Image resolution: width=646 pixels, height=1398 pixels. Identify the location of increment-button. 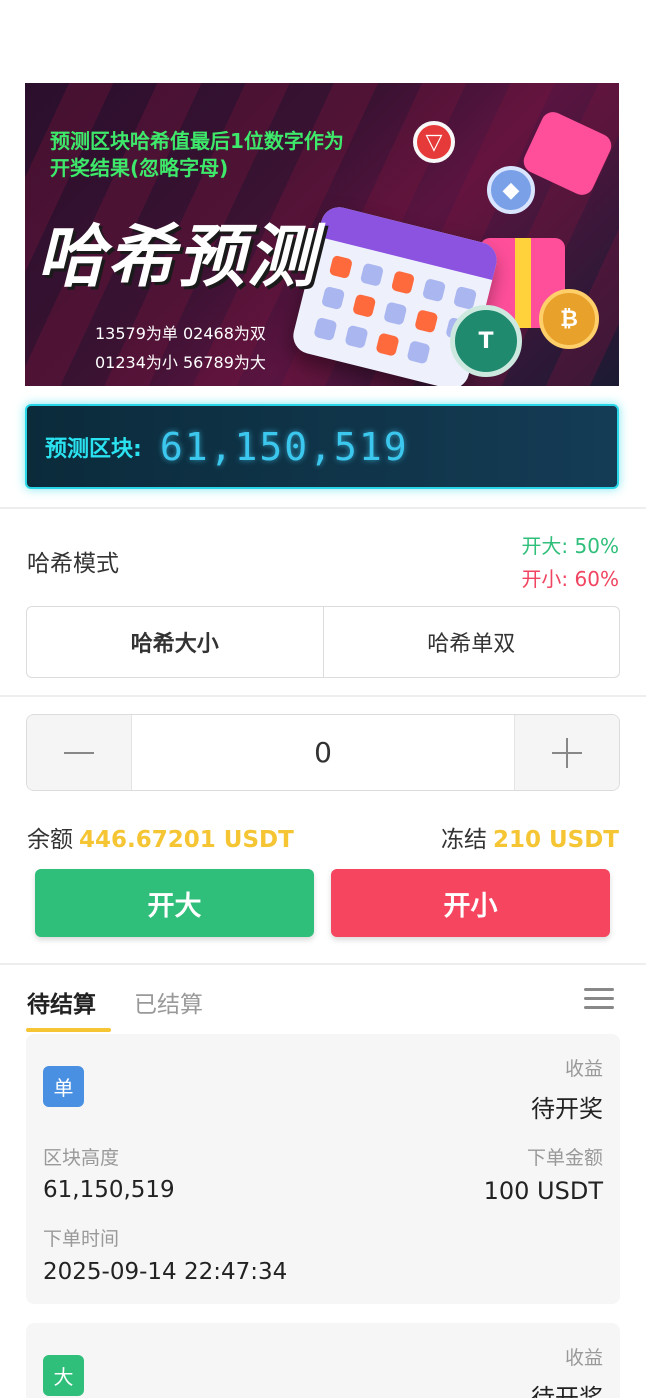
(567, 752).